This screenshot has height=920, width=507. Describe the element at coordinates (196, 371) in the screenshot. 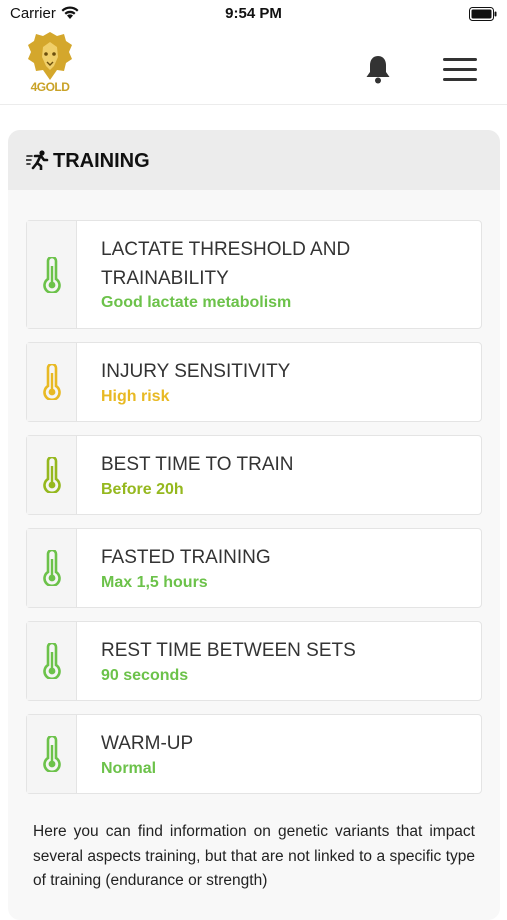

I see `item-name: INJURY SENSITIVITY` at that location.